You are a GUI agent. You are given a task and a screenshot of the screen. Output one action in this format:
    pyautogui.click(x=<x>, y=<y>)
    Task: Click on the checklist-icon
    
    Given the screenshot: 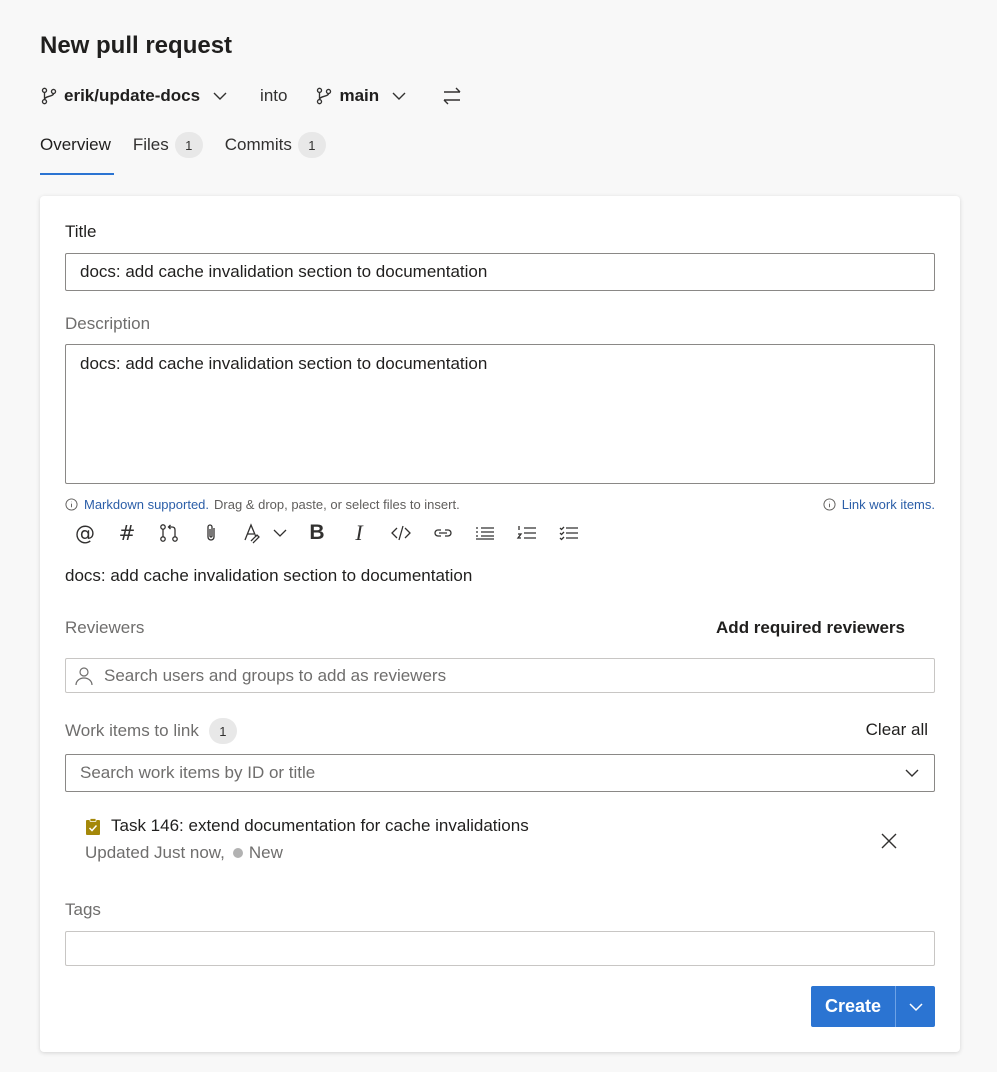 What is the action you would take?
    pyautogui.click(x=568, y=533)
    